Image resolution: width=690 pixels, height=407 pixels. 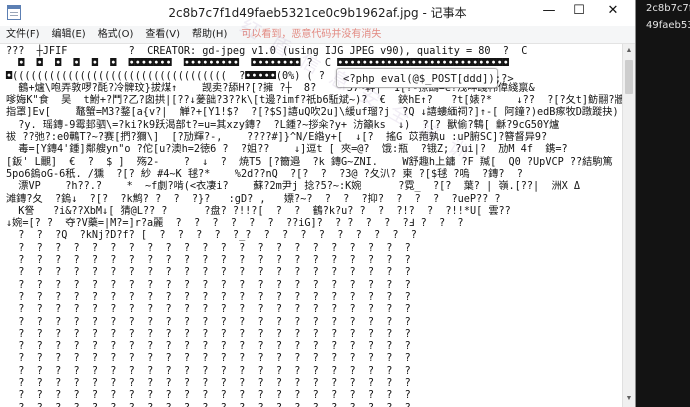 What do you see at coordinates (629, 51) in the screenshot?
I see `scroll-up-arrow-icon: ▲` at bounding box center [629, 51].